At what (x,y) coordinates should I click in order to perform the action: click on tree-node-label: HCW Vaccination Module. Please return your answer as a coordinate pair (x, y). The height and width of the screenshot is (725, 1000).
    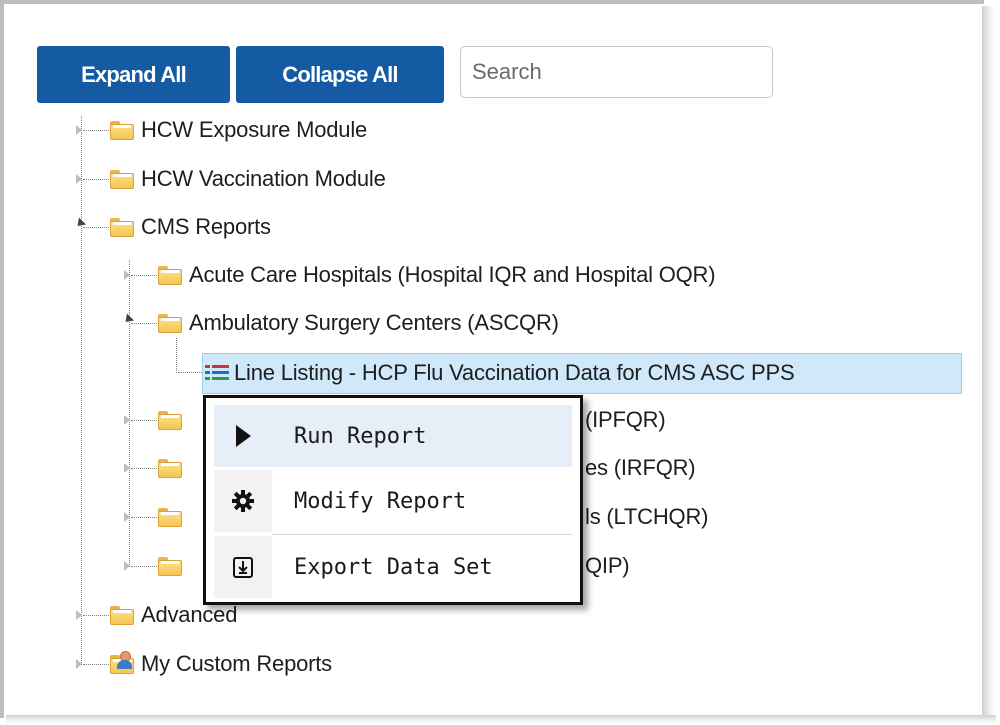
    Looking at the image, I should click on (263, 178).